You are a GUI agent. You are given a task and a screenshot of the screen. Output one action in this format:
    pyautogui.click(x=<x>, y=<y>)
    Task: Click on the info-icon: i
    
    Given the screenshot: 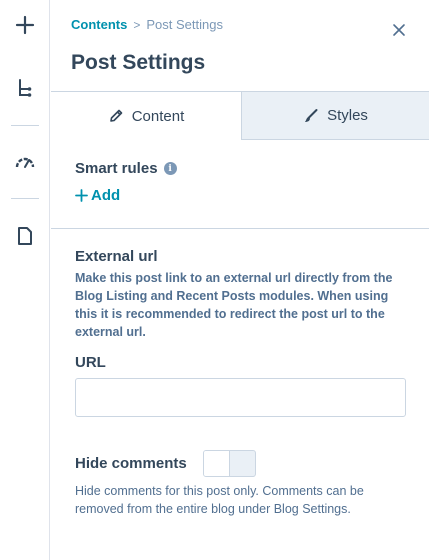 What is the action you would take?
    pyautogui.click(x=170, y=168)
    